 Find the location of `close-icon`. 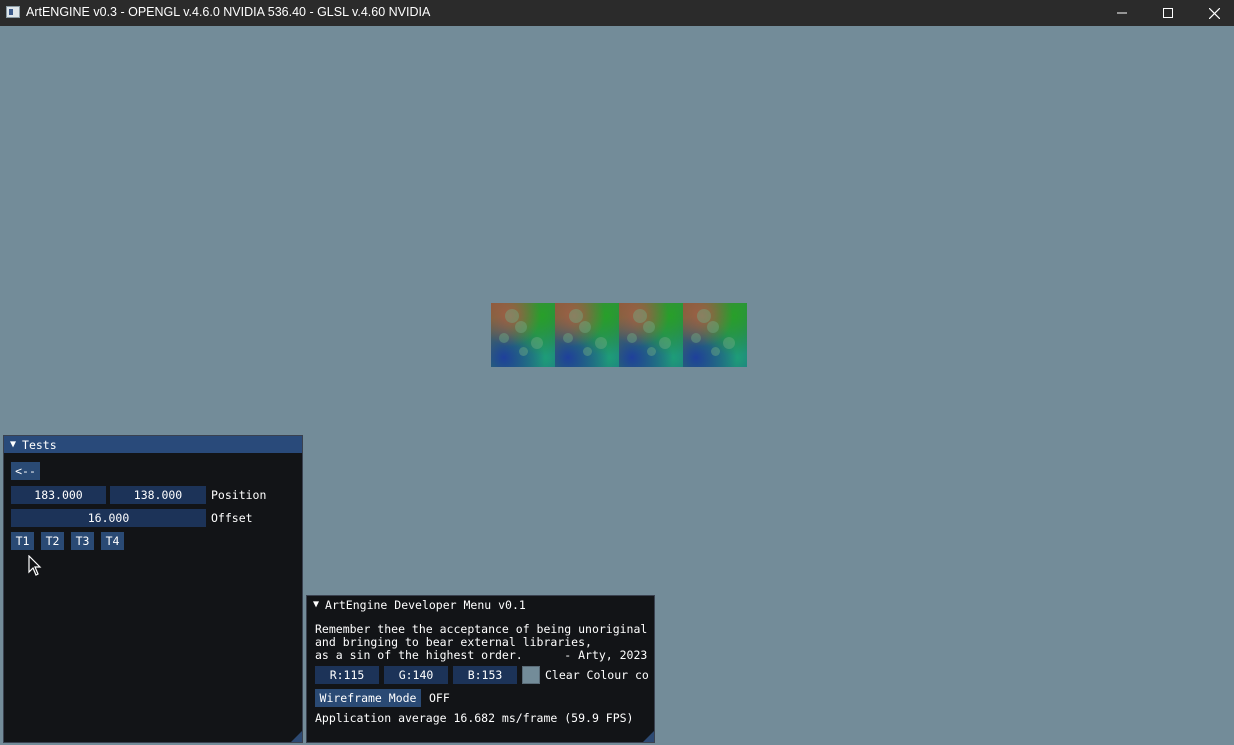

close-icon is located at coordinates (1214, 13).